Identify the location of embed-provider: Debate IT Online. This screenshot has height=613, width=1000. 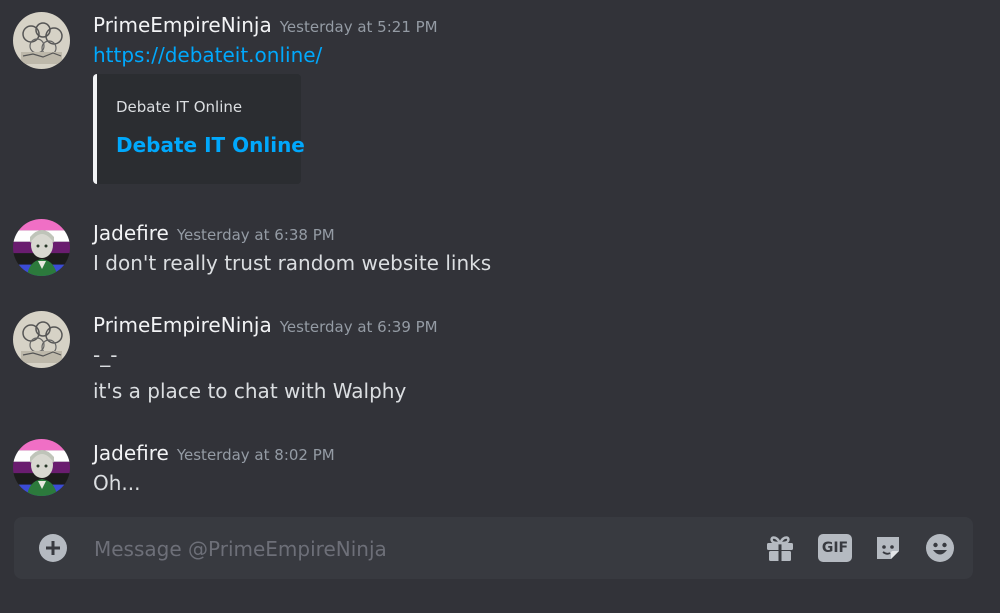
(179, 107).